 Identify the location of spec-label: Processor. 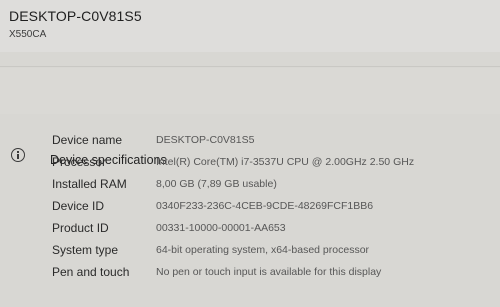
(79, 162).